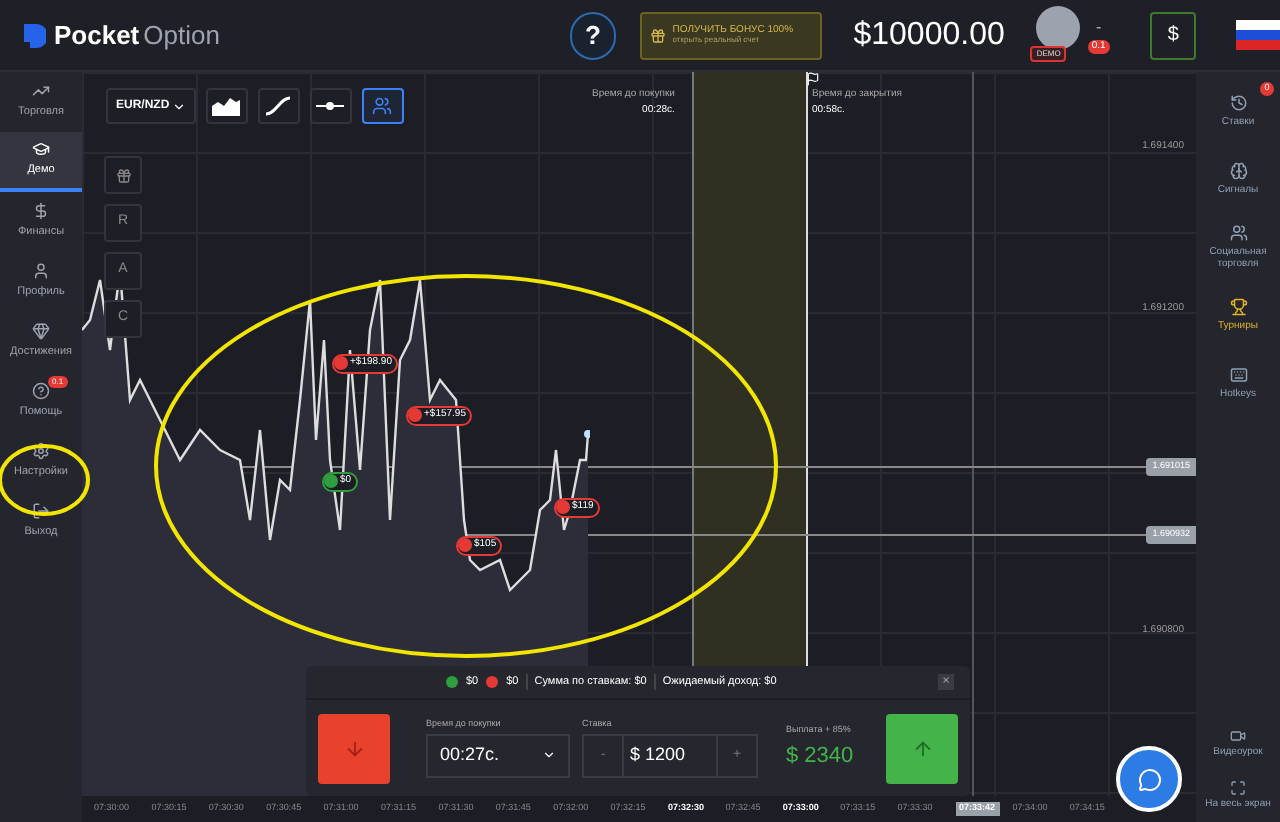 Image resolution: width=1280 pixels, height=822 pixels. What do you see at coordinates (922, 748) in the screenshot?
I see `up-arrow-icon` at bounding box center [922, 748].